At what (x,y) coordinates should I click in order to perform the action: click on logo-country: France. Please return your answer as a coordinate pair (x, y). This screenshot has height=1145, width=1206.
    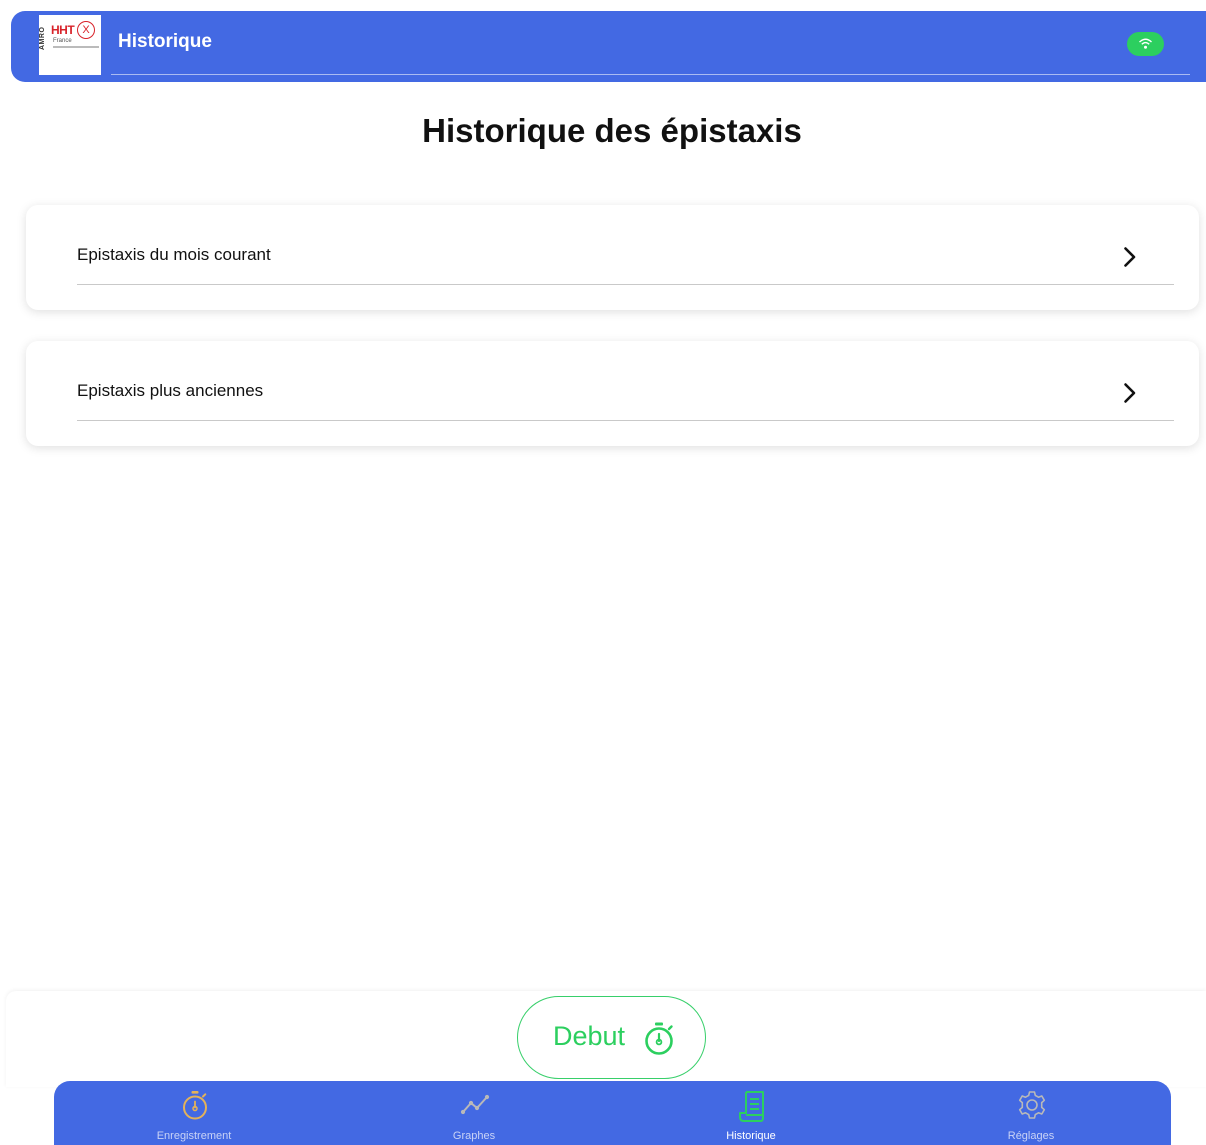
    Looking at the image, I should click on (62, 41).